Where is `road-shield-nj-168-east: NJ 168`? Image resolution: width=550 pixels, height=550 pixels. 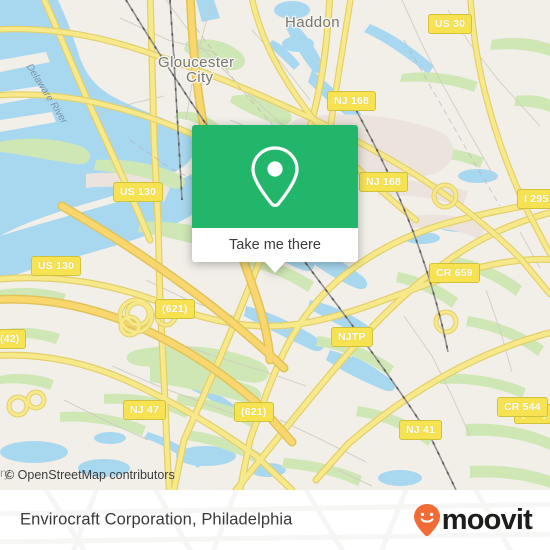
road-shield-nj-168-east: NJ 168 is located at coordinates (384, 182).